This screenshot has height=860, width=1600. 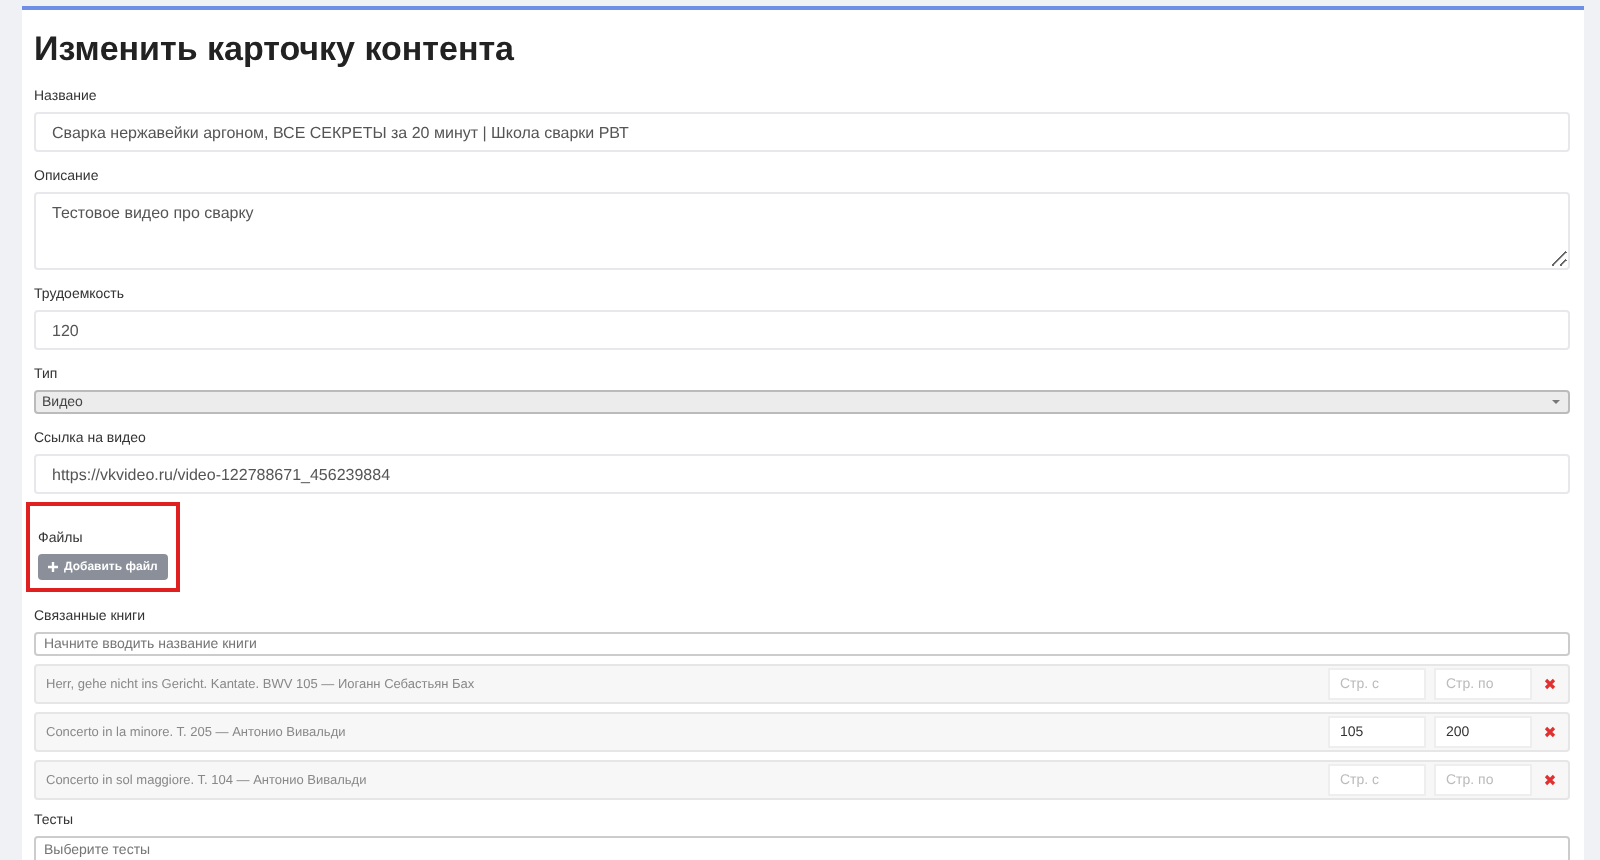 I want to click on textarea-field: Тестовое видео про сварку, so click(x=802, y=231).